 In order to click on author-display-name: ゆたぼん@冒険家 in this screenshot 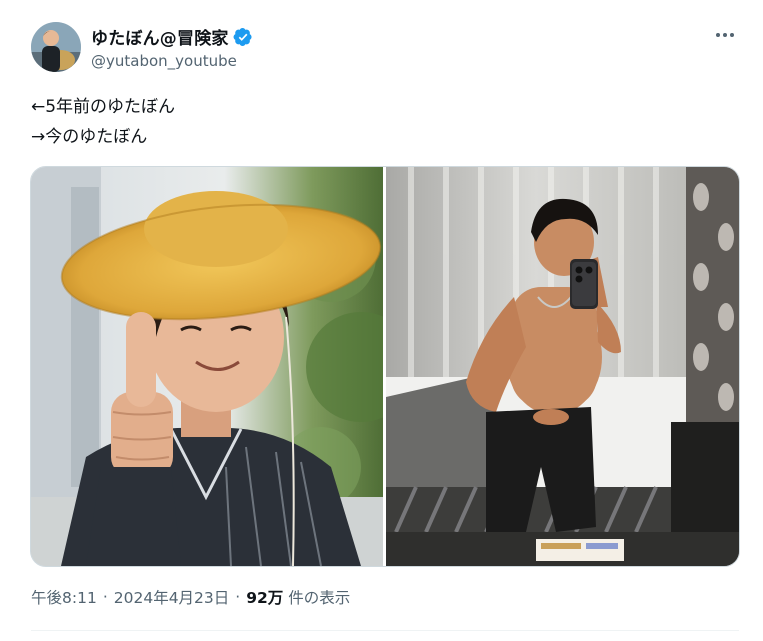, I will do `click(160, 36)`.